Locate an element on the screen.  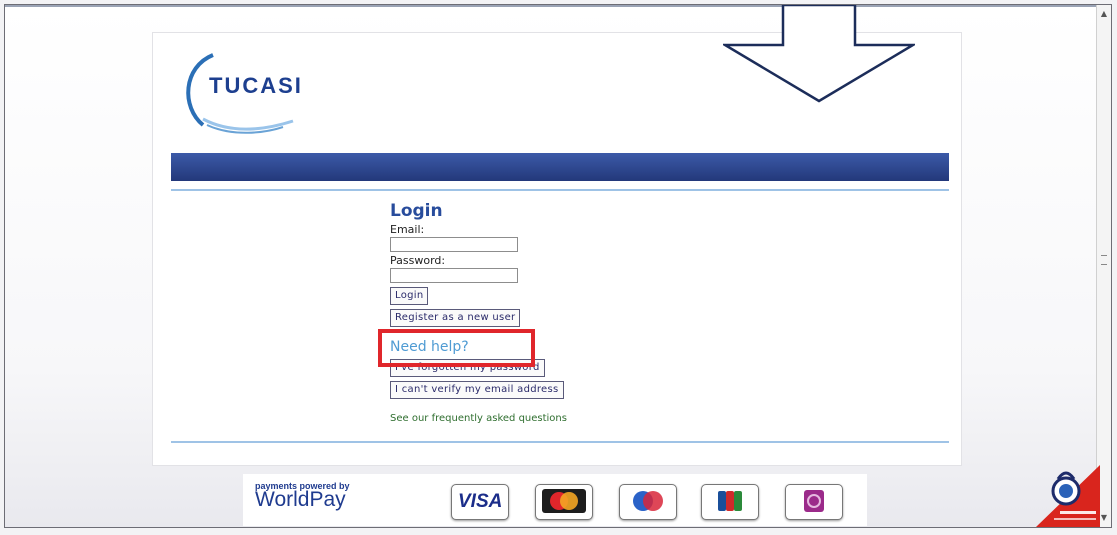
scroll-grip-icon is located at coordinates (1104, 260).